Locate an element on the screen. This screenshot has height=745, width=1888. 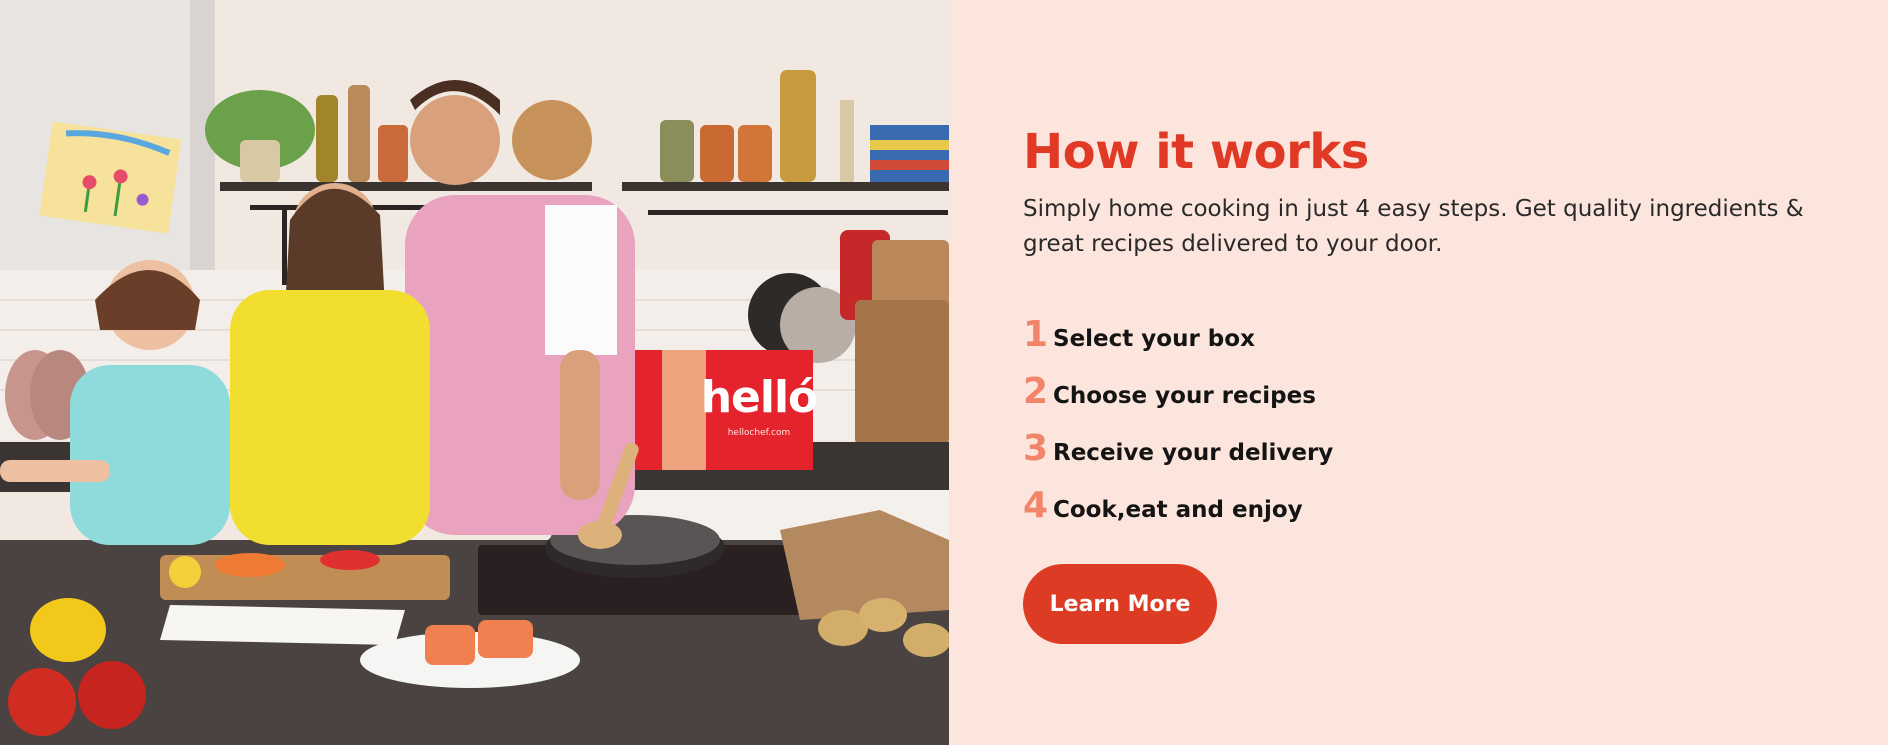
step-number: 1 is located at coordinates (1036, 334).